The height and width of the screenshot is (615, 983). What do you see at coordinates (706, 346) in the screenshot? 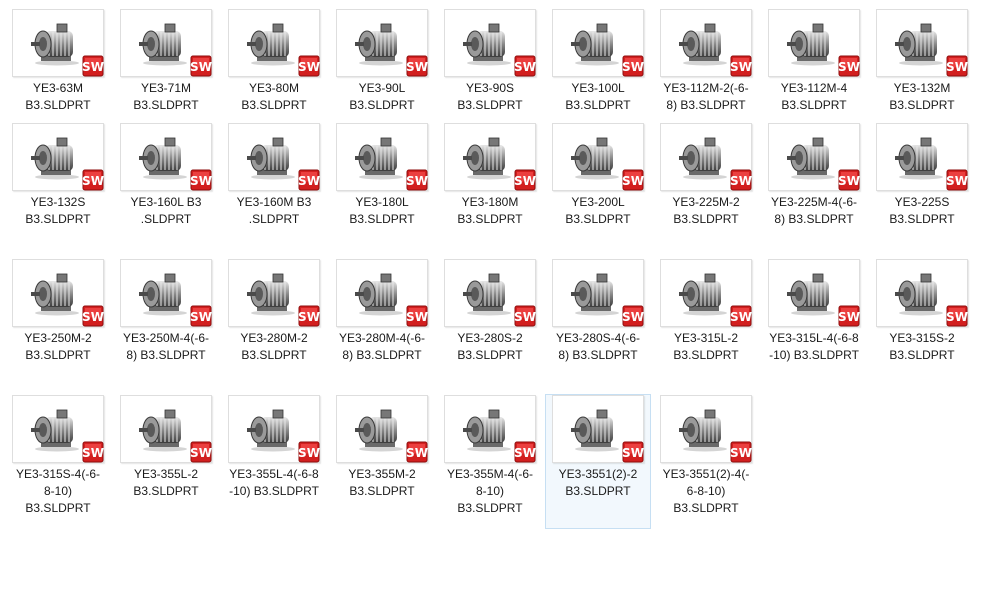
I see `file-name-label: YE3-315L-2 B3.SLDPRT` at bounding box center [706, 346].